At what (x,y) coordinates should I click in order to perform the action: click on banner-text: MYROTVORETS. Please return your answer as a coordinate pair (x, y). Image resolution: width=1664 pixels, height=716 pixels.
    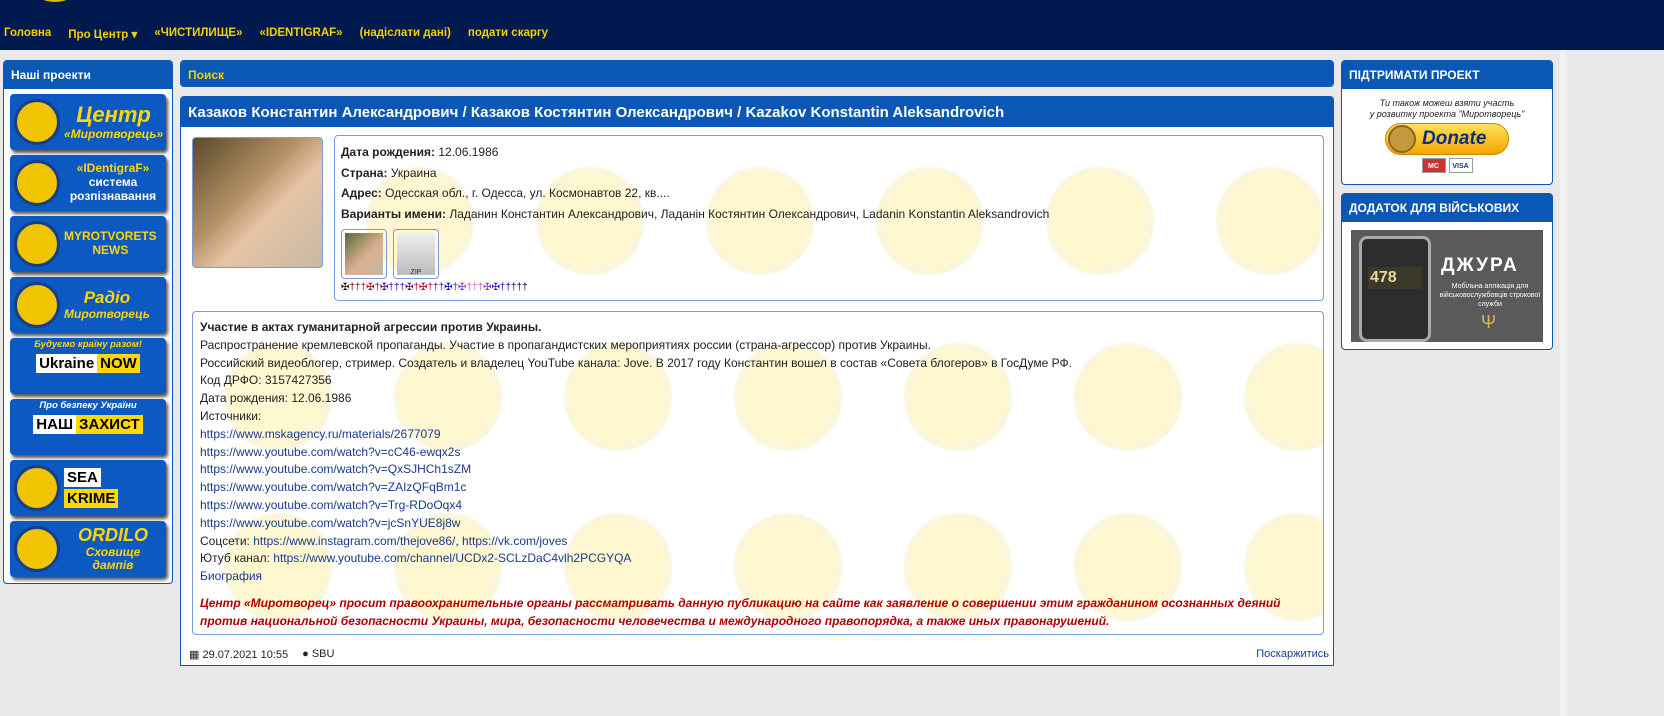
    Looking at the image, I should click on (110, 236).